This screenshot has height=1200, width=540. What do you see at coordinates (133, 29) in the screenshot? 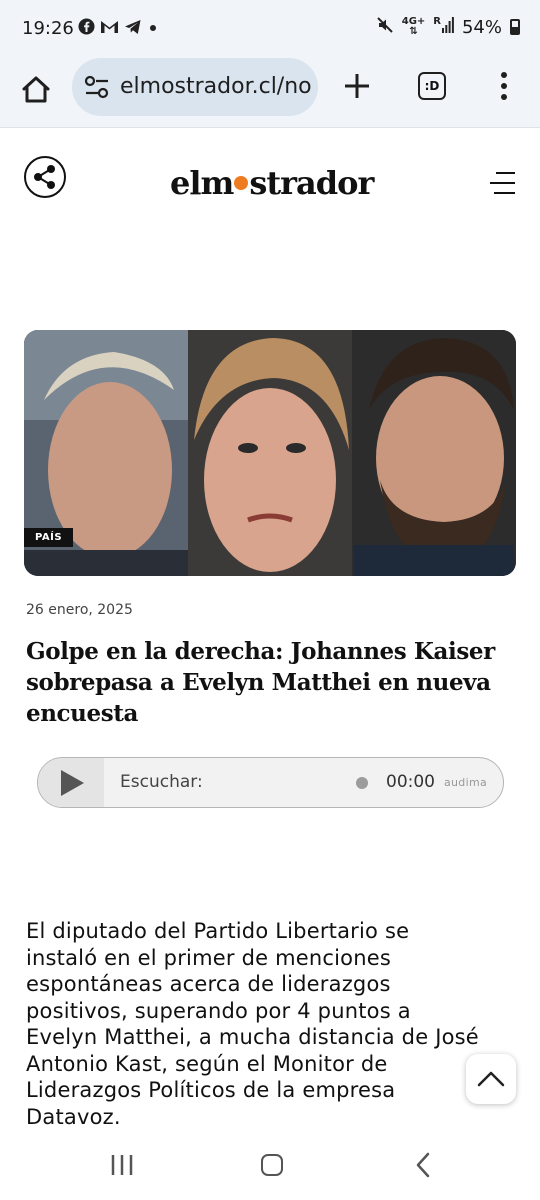
I see `telegram-icon` at bounding box center [133, 29].